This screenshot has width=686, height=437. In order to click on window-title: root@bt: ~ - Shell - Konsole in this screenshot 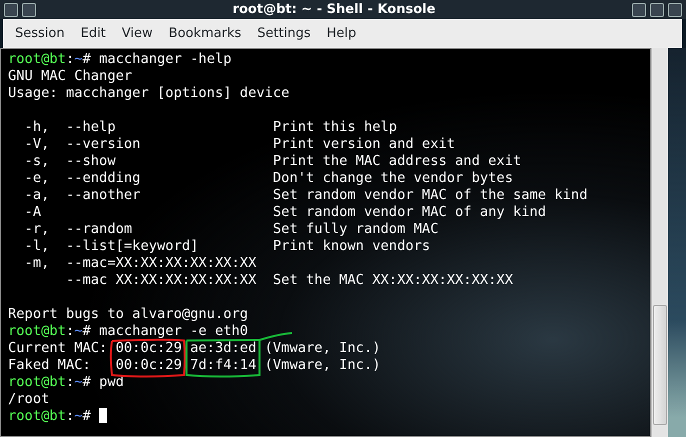, I will do `click(334, 9)`.